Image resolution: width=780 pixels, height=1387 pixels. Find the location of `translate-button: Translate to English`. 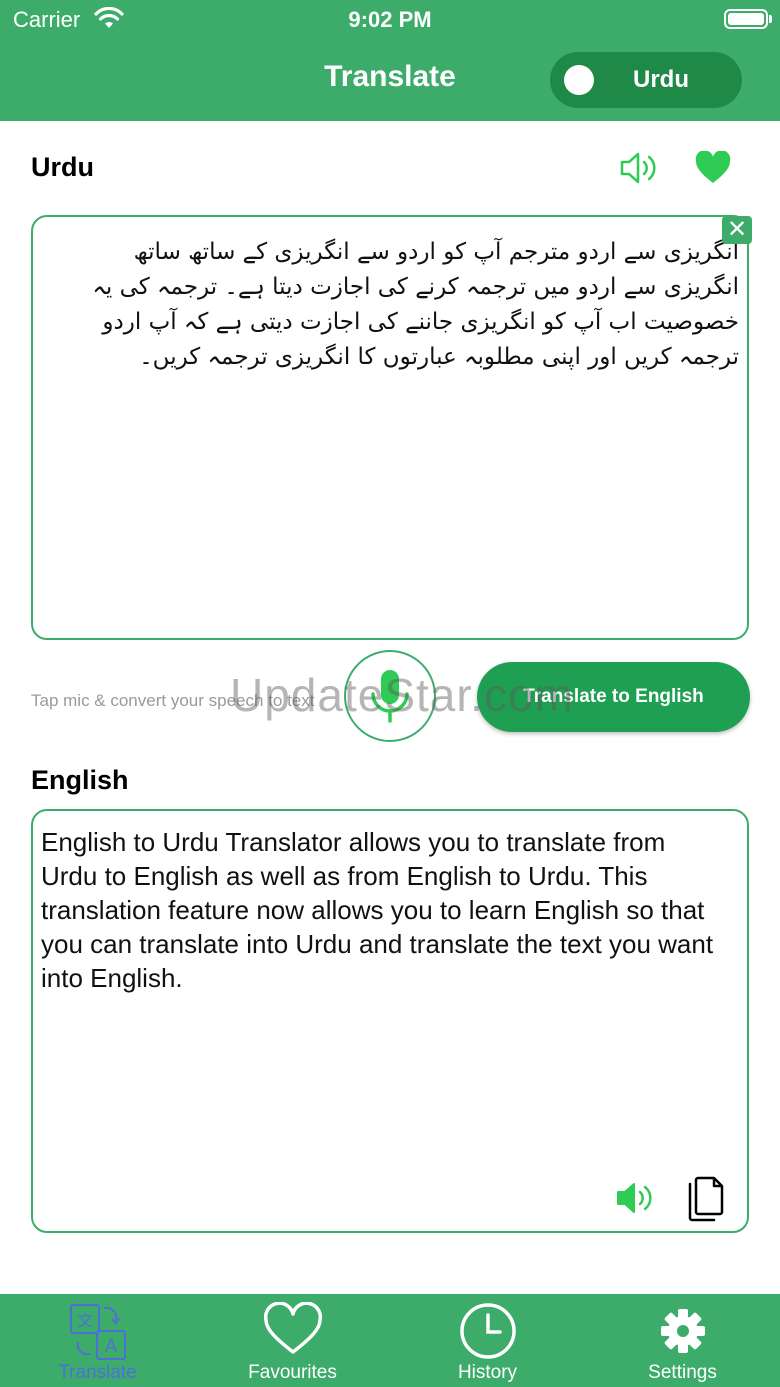

translate-button: Translate to English is located at coordinates (613, 697).